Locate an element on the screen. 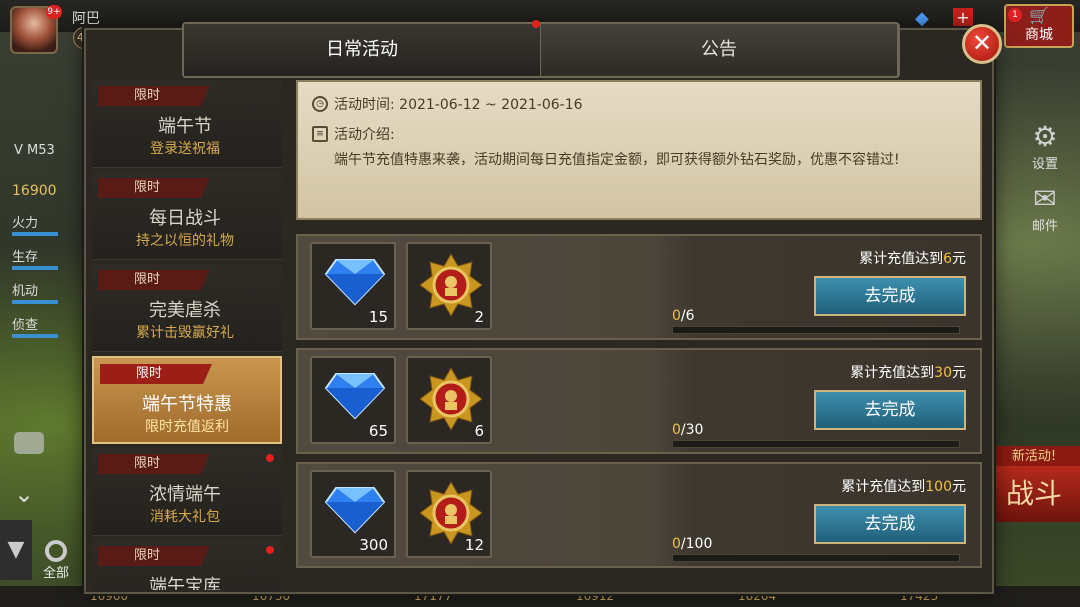 This screenshot has width=1080, height=607. activity-intro-heading: ≡ 活动介绍: is located at coordinates (639, 134).